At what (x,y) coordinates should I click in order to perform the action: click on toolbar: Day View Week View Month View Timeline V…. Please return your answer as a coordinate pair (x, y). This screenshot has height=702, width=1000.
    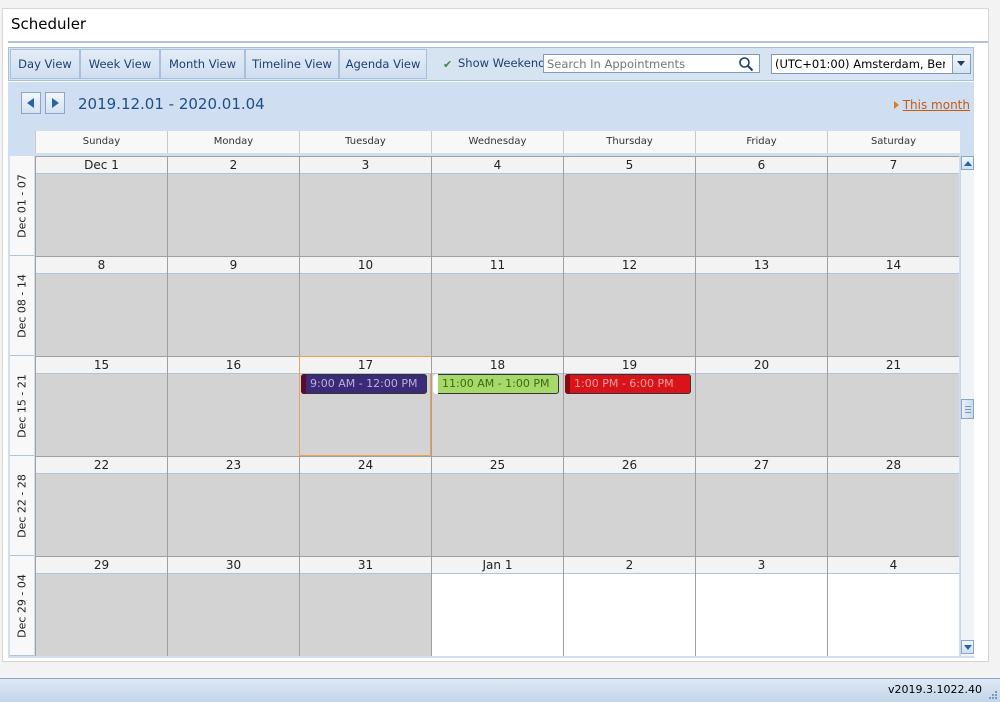
    Looking at the image, I should click on (491, 64).